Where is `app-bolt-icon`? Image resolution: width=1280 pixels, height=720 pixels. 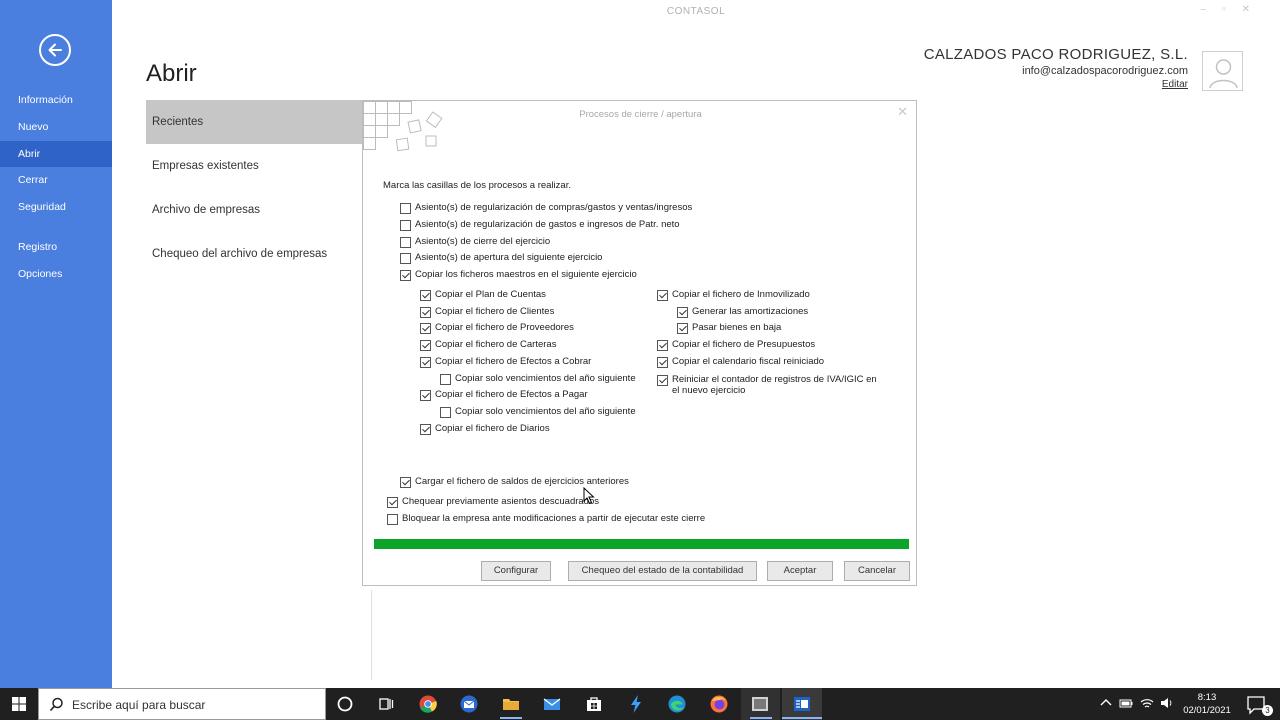 app-bolt-icon is located at coordinates (636, 704).